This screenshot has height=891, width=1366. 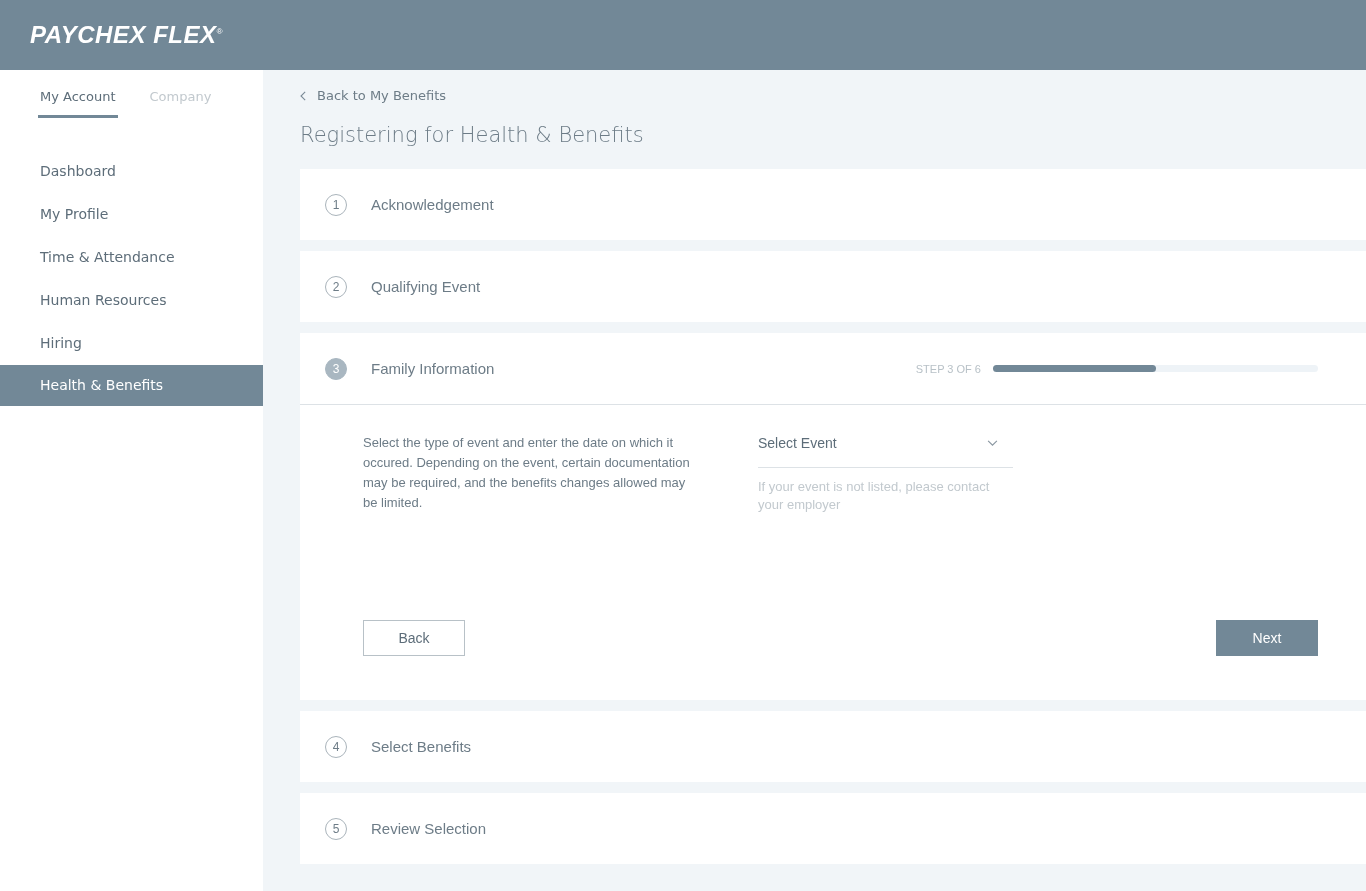 What do you see at coordinates (527, 473) in the screenshot?
I see `description: Select the type of event and enter the date on which it occured. Depending on the event, certain documentation may be required, and the benefits changes allowed may be limited.` at bounding box center [527, 473].